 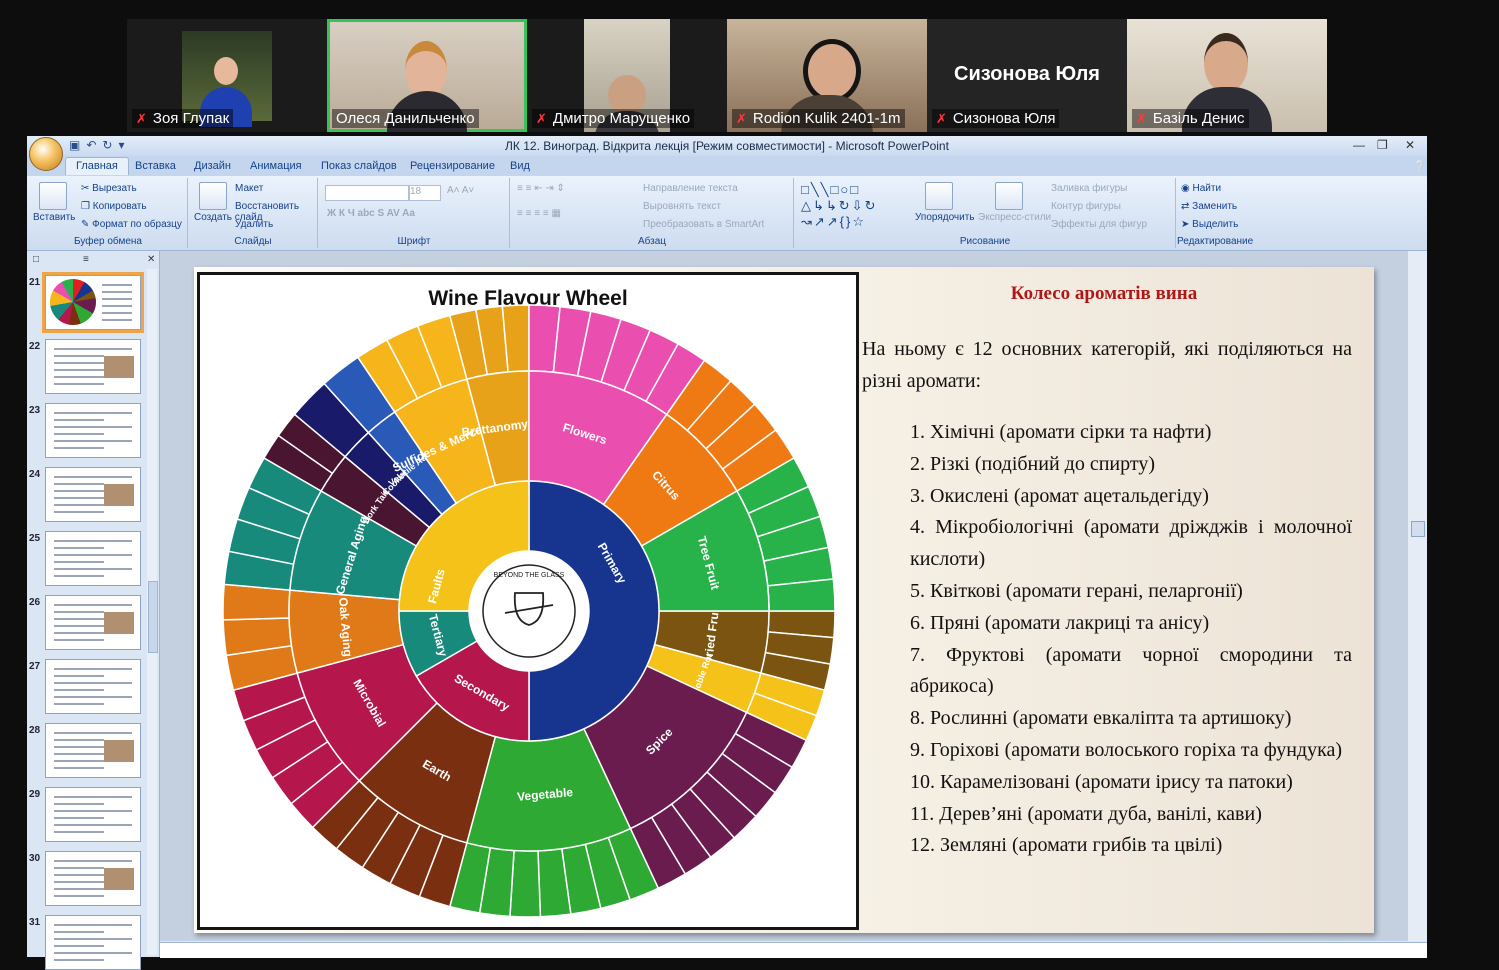 I want to click on video-feed, so click(x=227, y=79).